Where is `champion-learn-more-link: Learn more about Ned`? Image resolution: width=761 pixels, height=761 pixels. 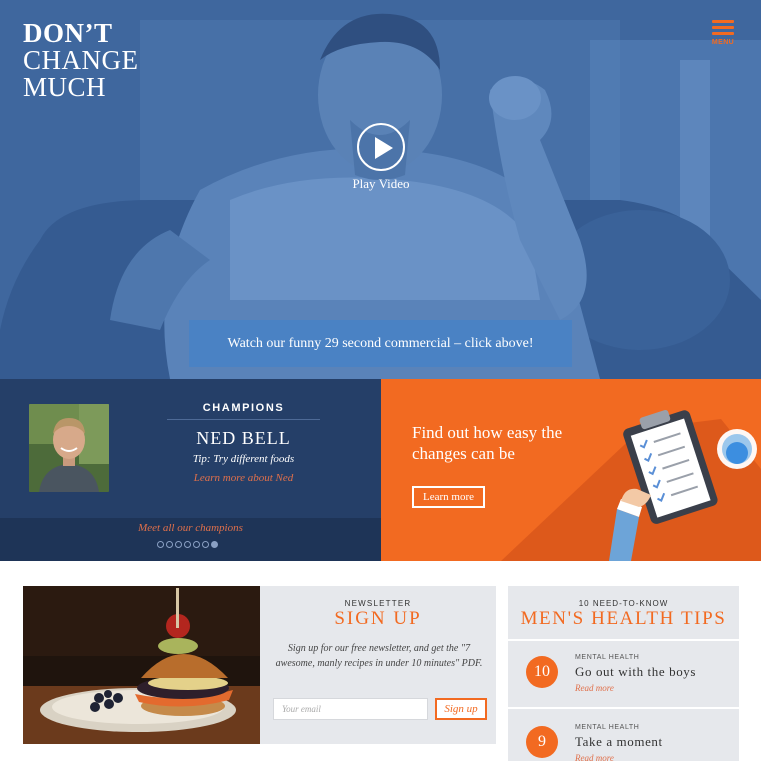
champion-learn-more-link: Learn more about Ned is located at coordinates (243, 478).